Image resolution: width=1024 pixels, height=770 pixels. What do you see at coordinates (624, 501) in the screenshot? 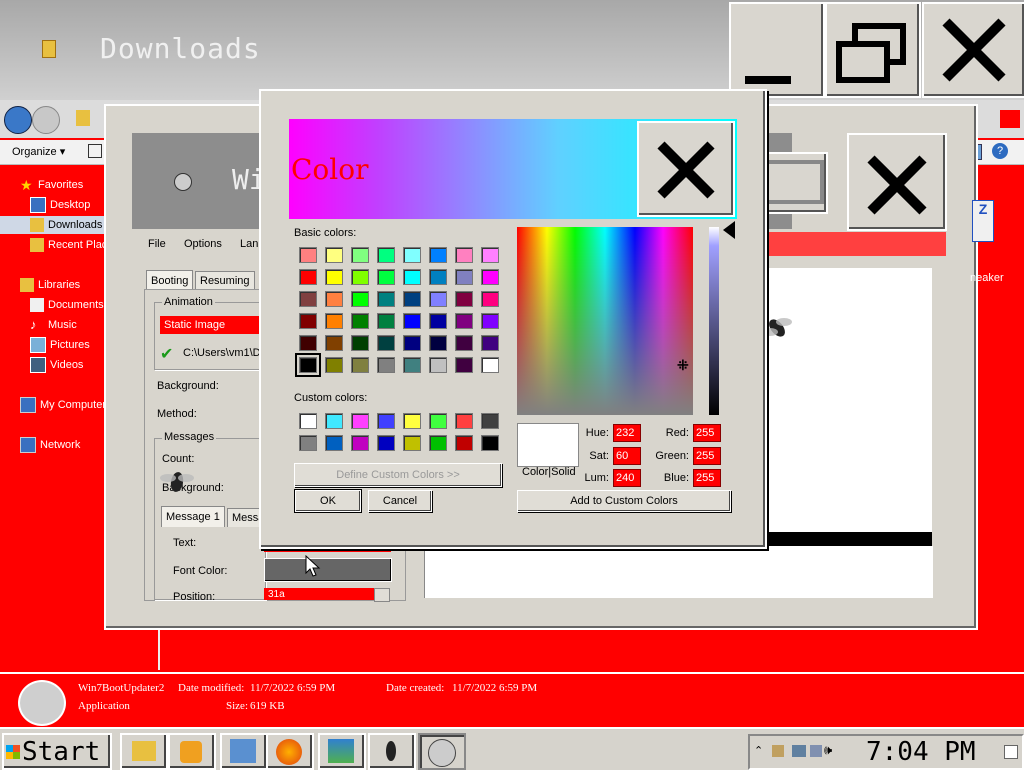
I see `add-to-custom-colors-button: Add to Custom Colors` at bounding box center [624, 501].